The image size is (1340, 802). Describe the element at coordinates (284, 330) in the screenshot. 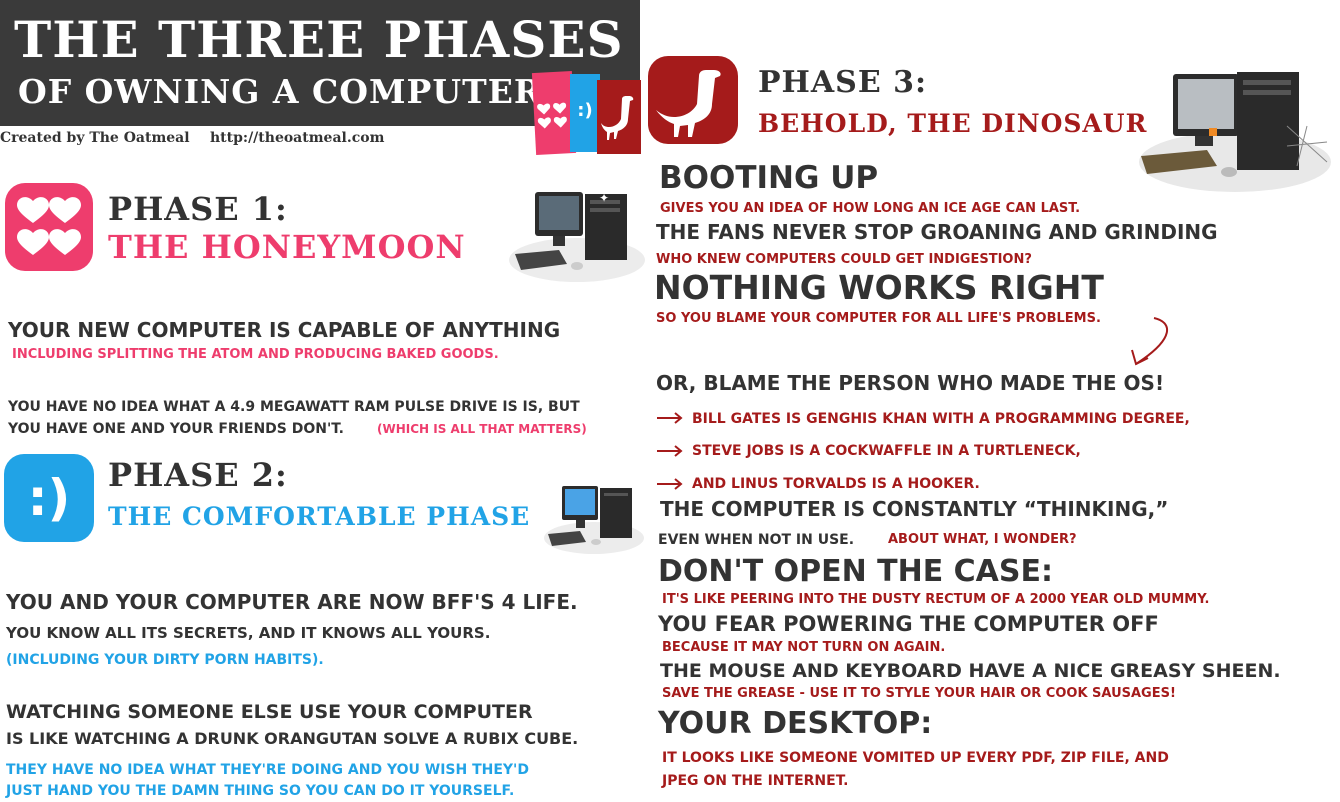

I see `phase1-capable: YOUR NEW COMPUTER IS CAPABLE OF ANYTHING` at that location.